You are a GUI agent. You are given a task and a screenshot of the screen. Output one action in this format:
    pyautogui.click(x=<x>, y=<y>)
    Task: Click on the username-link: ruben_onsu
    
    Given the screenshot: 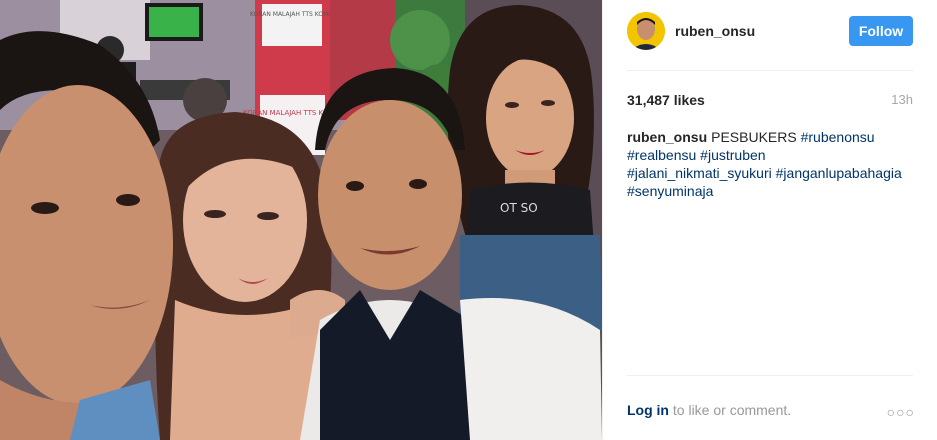 What is the action you would take?
    pyautogui.click(x=715, y=31)
    